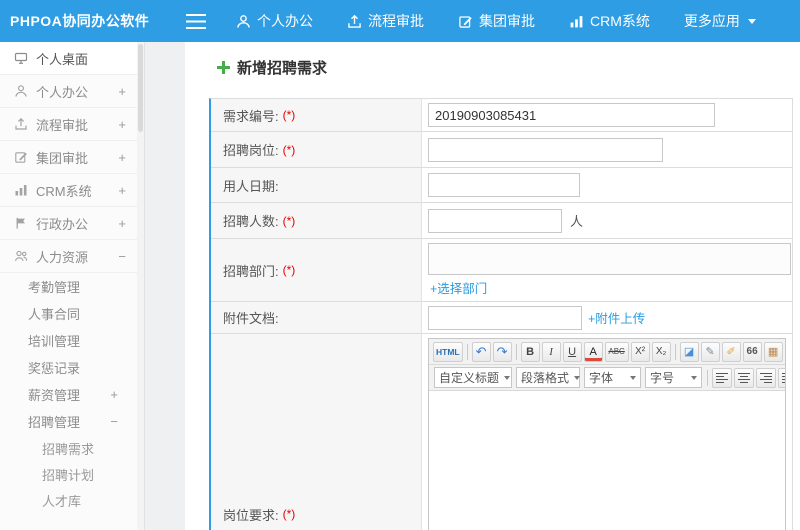 The width and height of the screenshot is (800, 530). What do you see at coordinates (752, 351) in the screenshot?
I see `blockquote-button: 66` at bounding box center [752, 351].